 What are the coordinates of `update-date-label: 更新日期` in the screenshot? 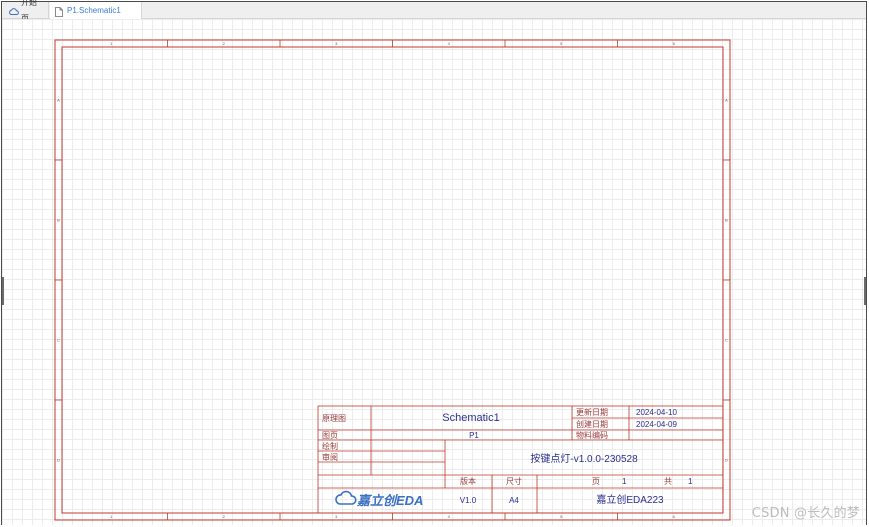 It's located at (592, 412).